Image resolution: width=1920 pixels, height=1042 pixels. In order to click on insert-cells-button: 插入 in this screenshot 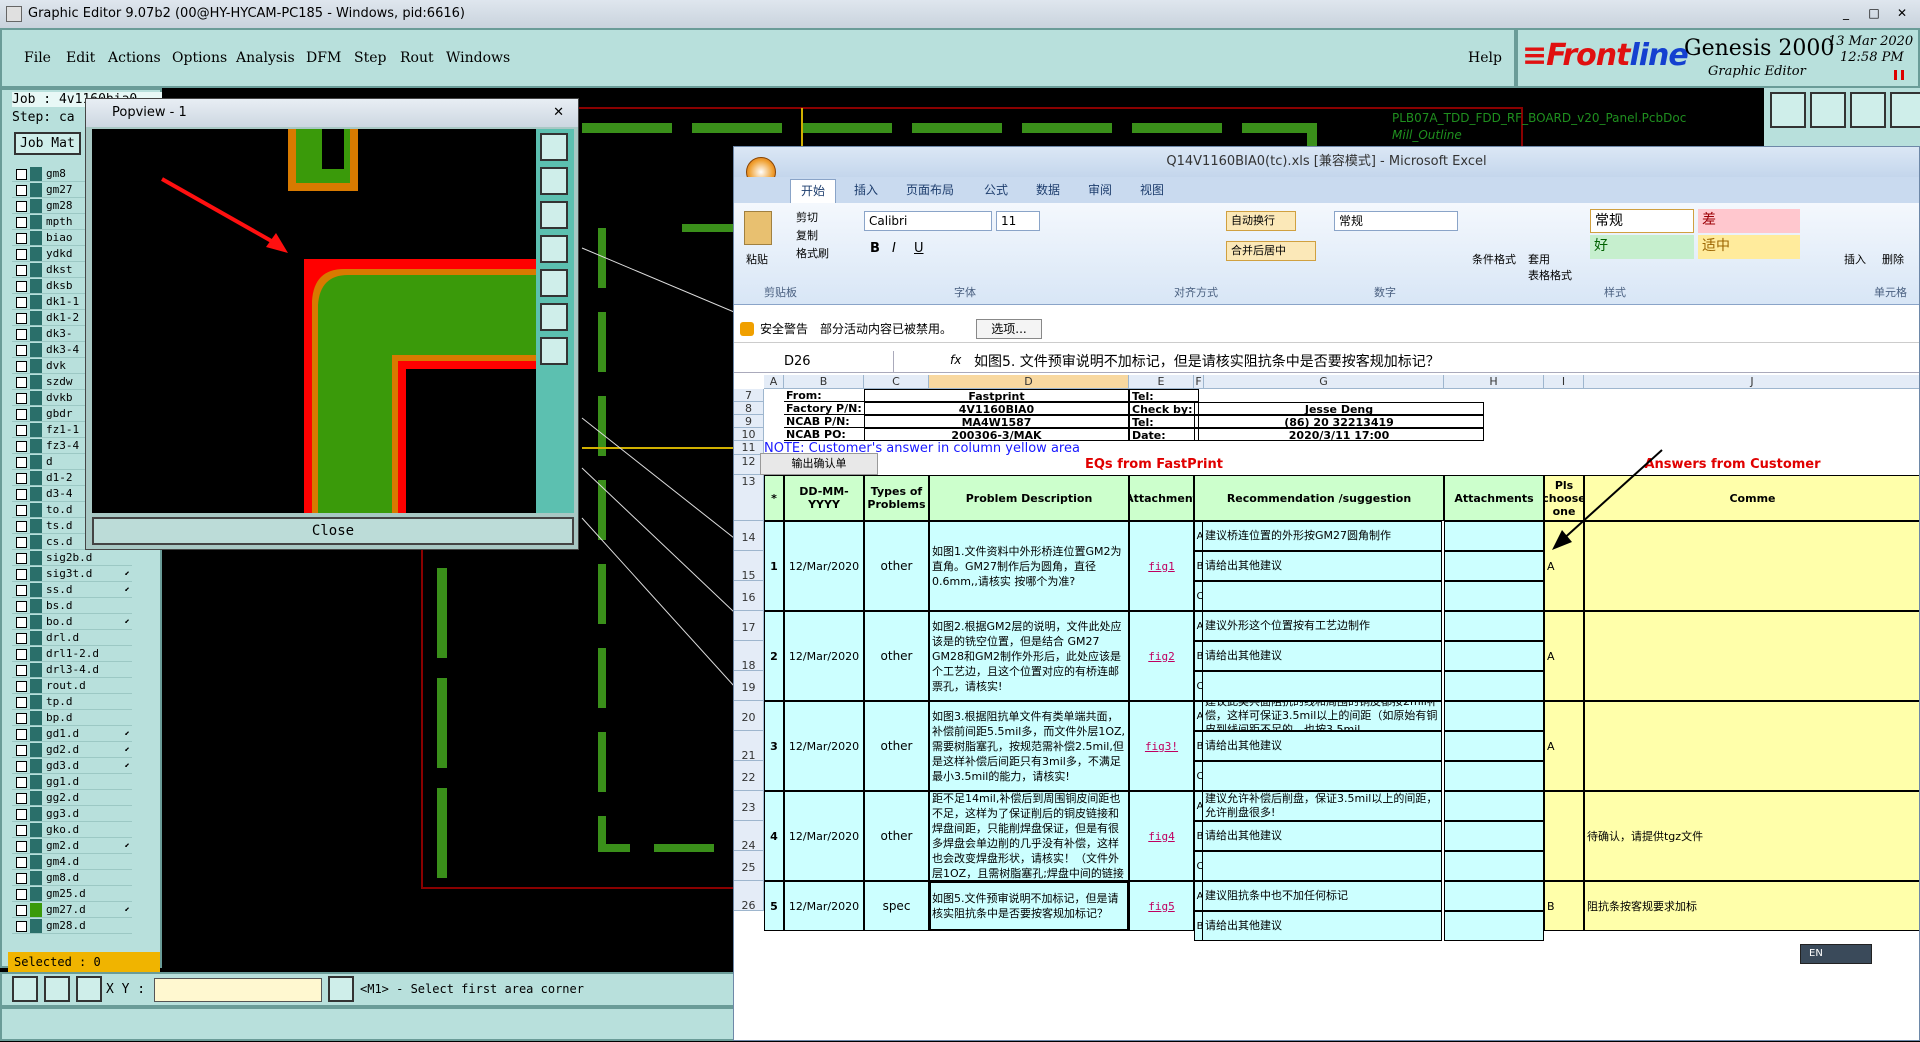, I will do `click(1855, 259)`.